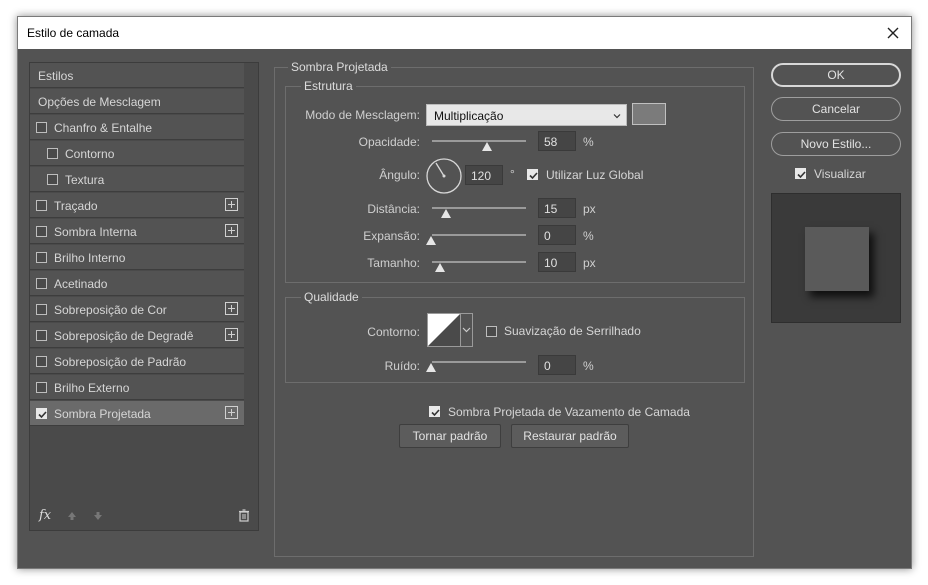  I want to click on style-item-chanfro-entalhe: Chanfro & Entalhe, so click(137, 127).